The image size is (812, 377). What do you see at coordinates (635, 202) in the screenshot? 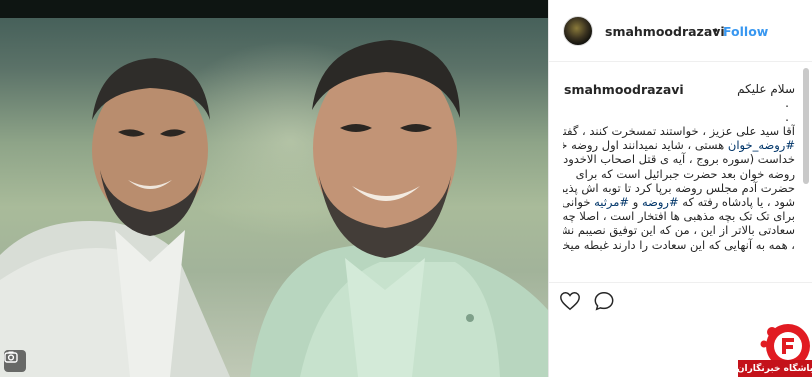
I see `caption-text: و` at bounding box center [635, 202].